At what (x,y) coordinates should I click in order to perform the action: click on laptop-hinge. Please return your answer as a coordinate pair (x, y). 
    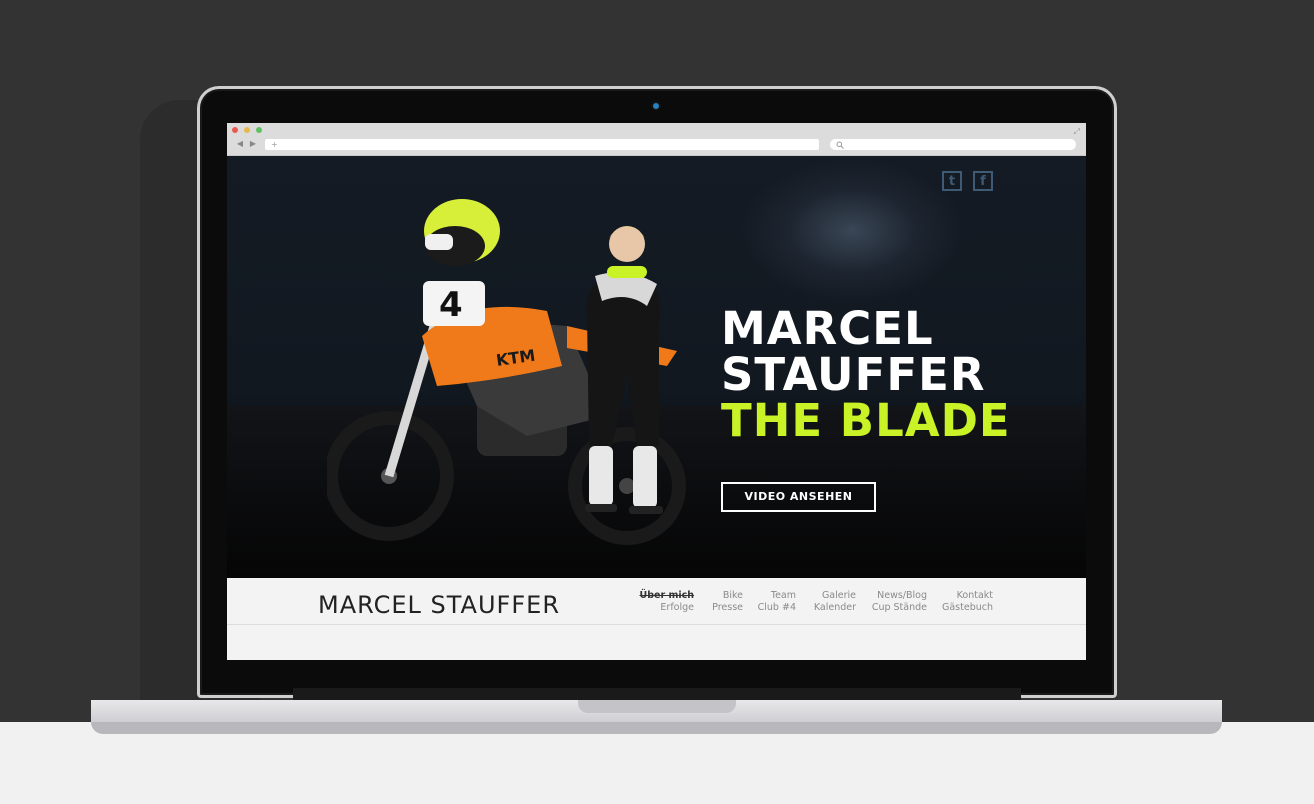
    Looking at the image, I should click on (657, 694).